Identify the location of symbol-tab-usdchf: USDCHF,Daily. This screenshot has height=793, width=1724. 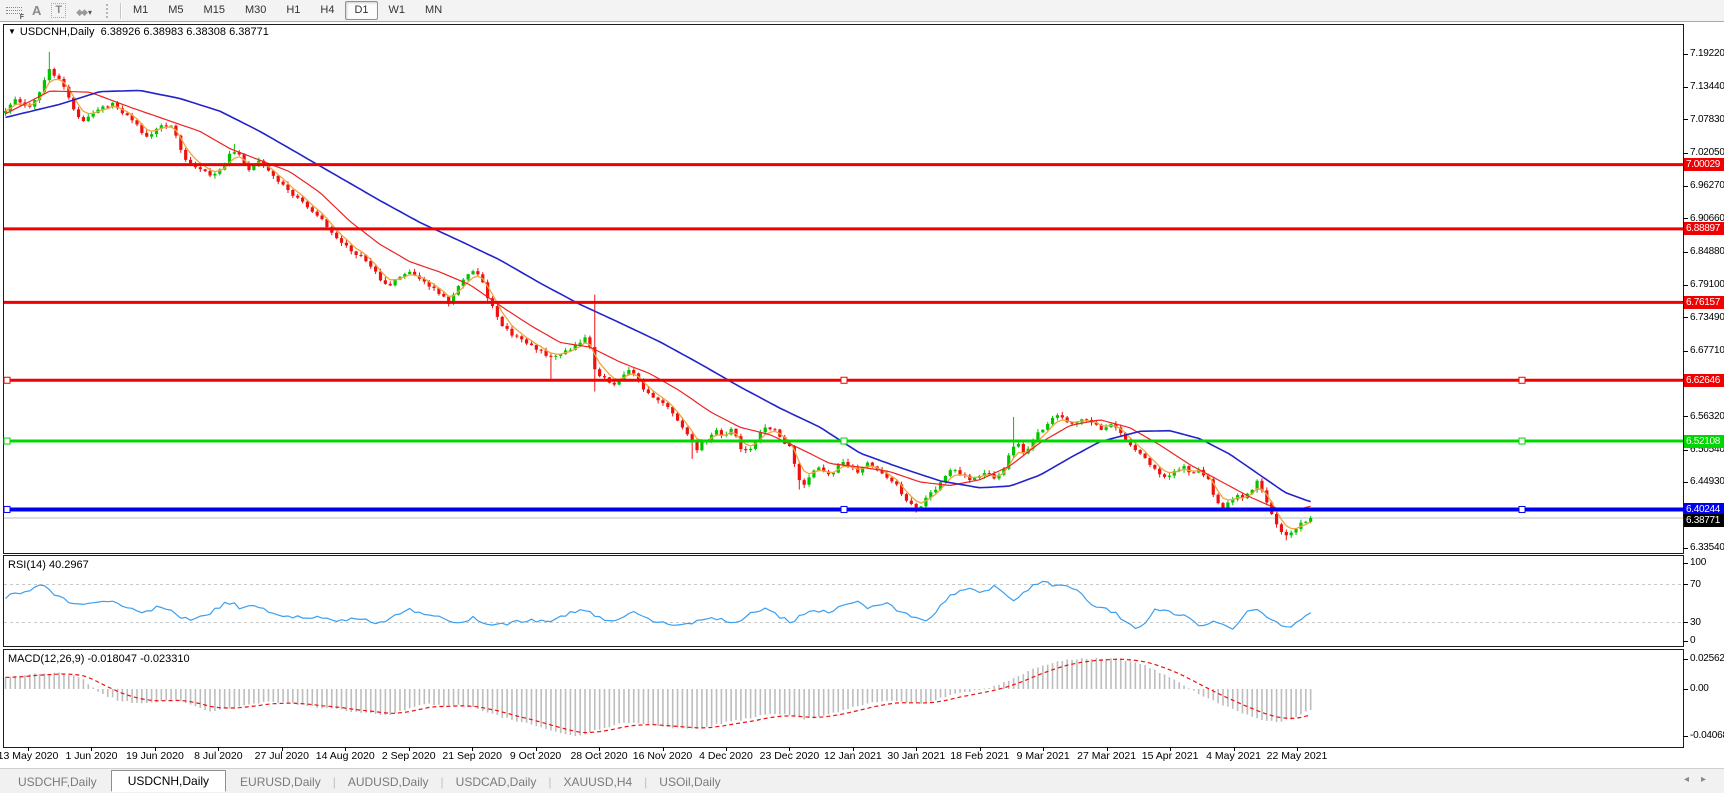
(57, 782).